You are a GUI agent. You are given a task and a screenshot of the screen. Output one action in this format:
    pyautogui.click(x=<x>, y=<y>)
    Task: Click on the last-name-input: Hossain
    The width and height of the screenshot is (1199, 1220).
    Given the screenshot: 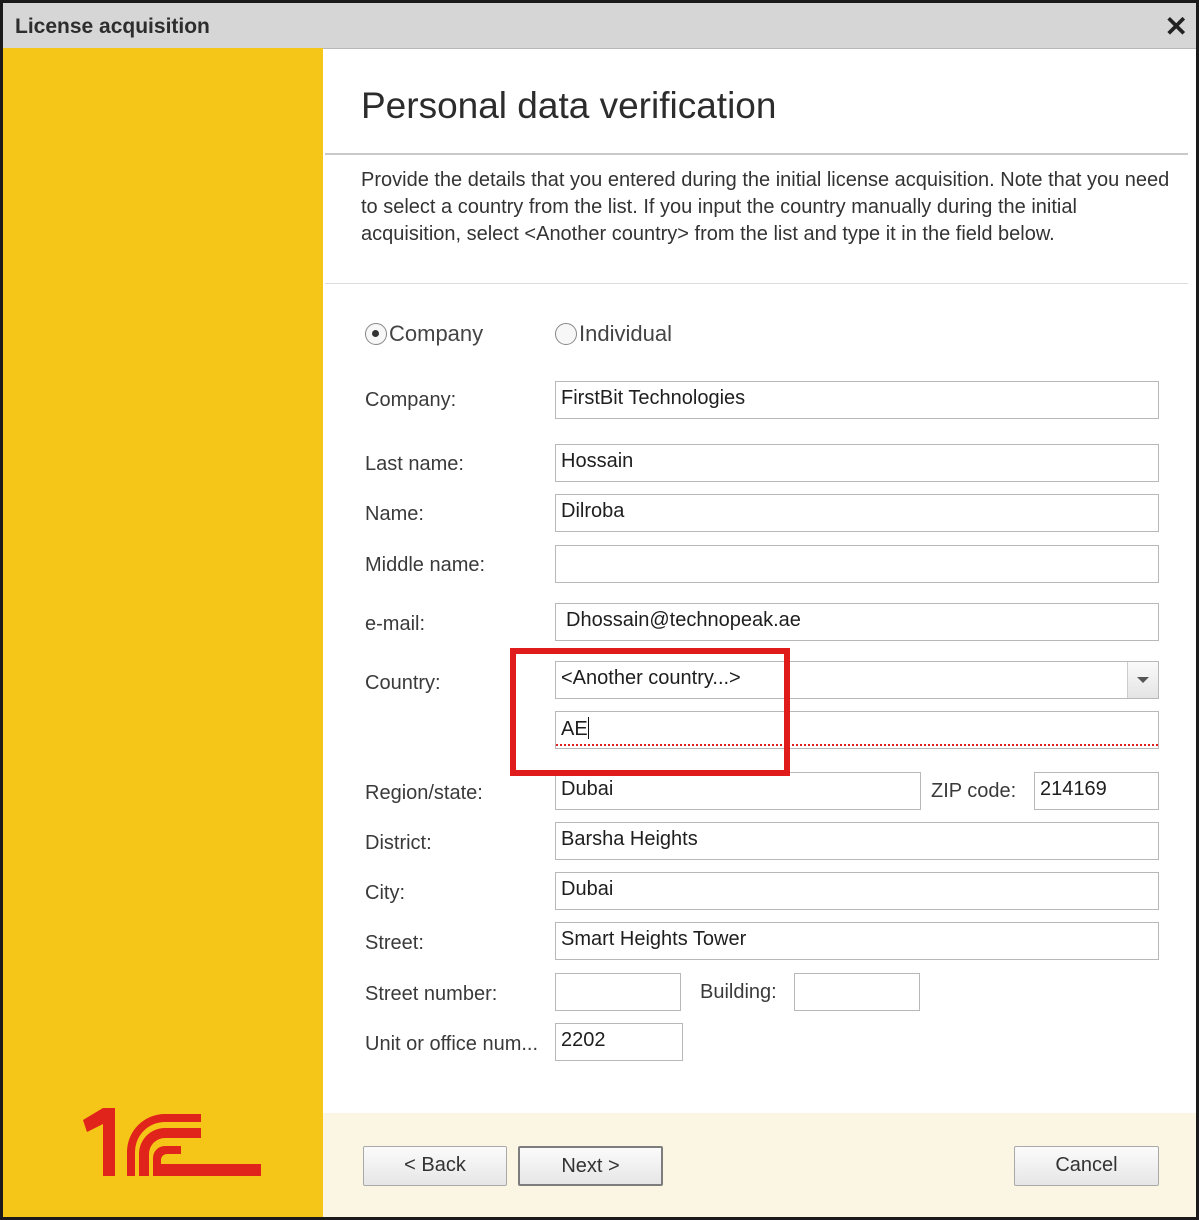 What is the action you would take?
    pyautogui.click(x=857, y=463)
    